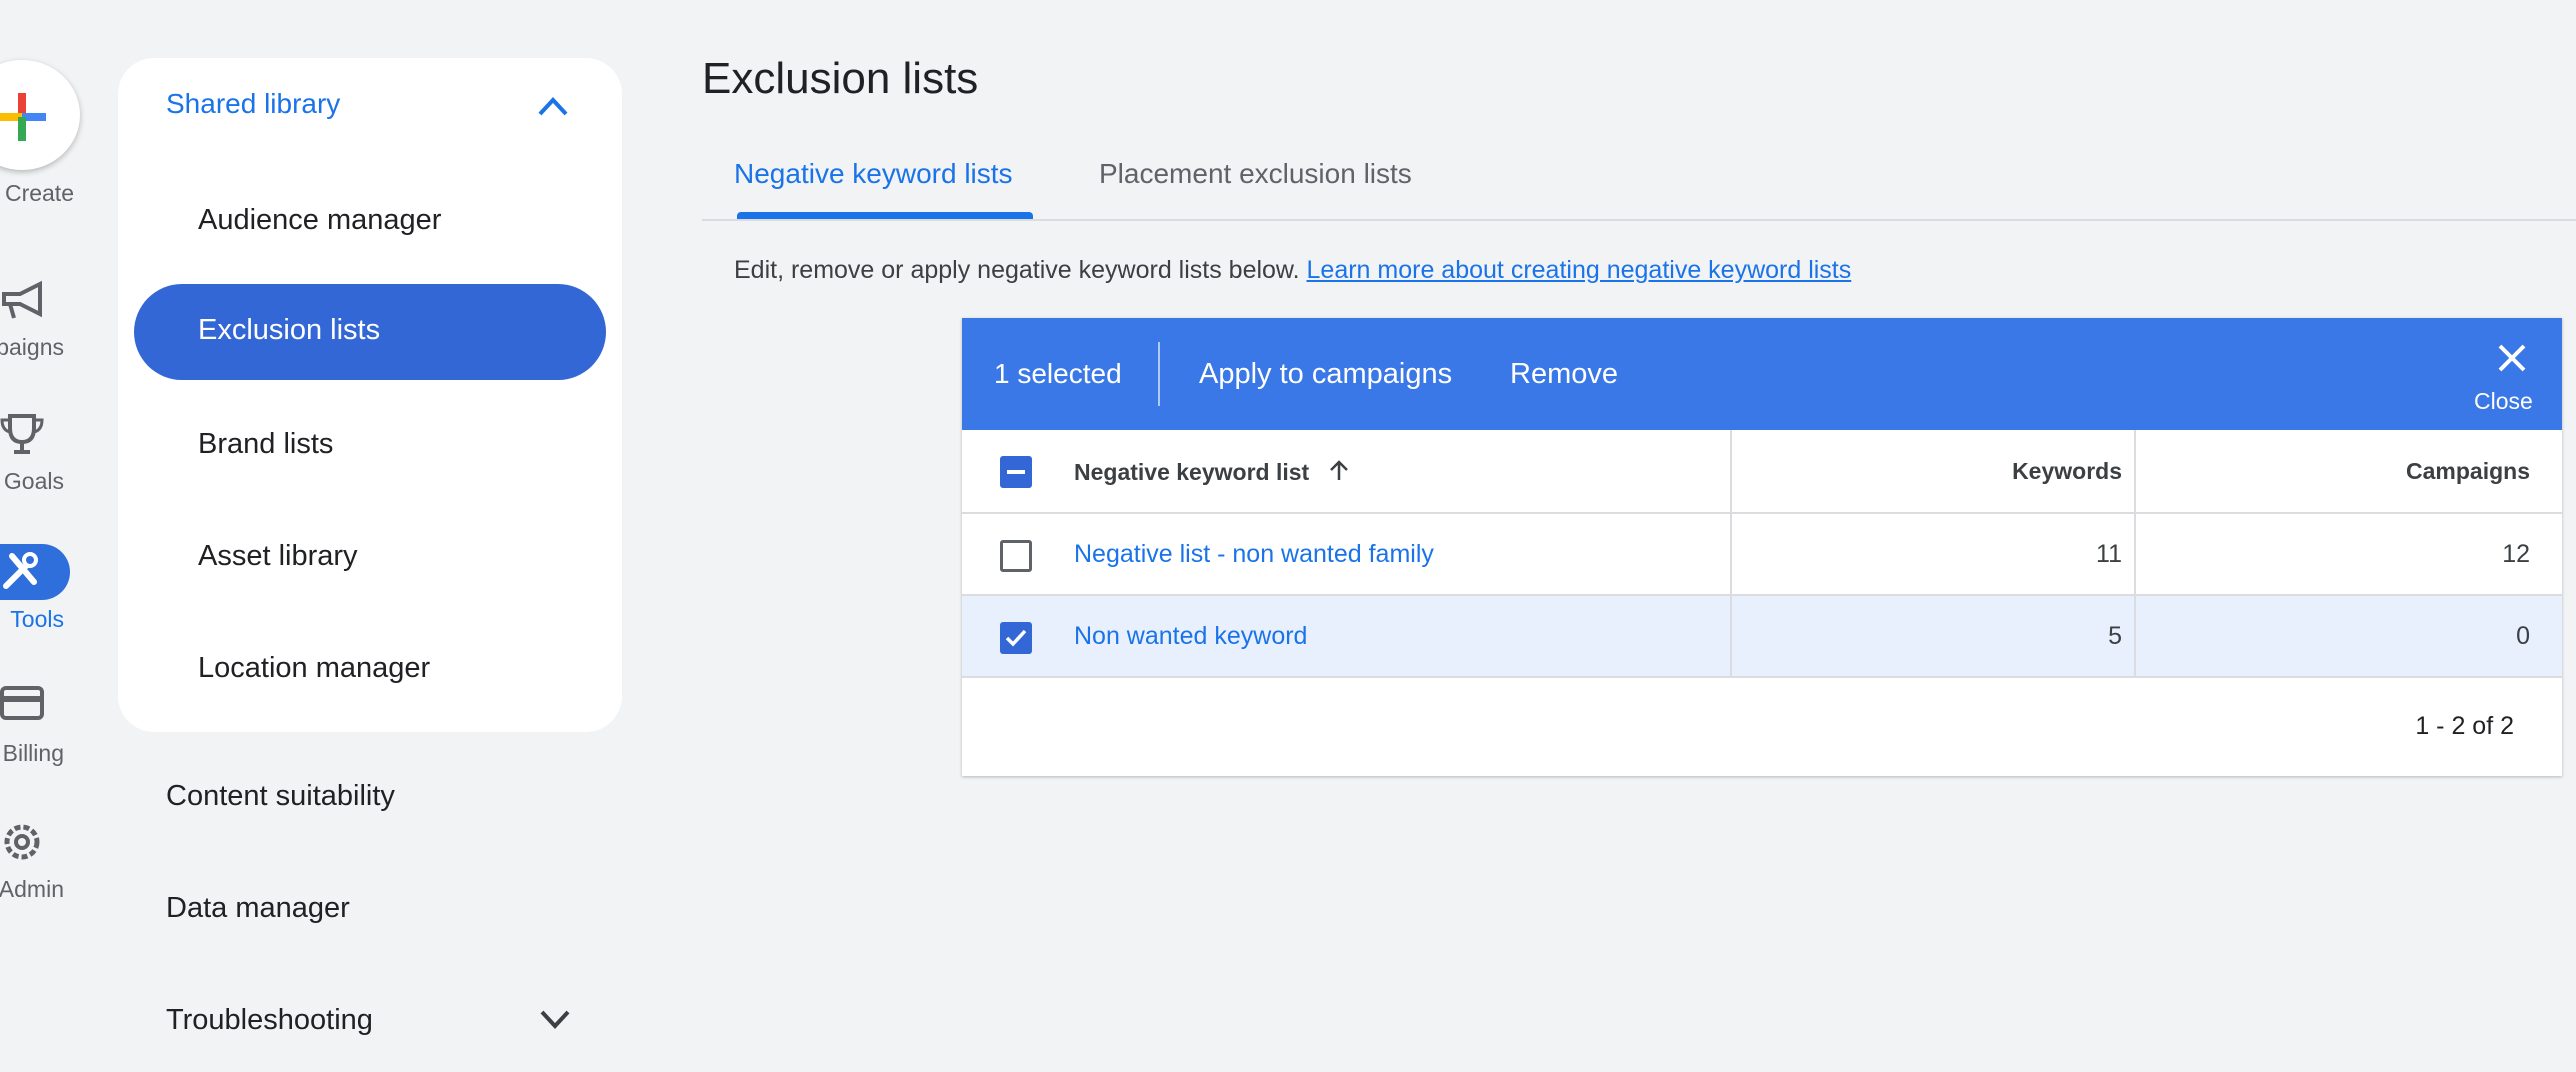  What do you see at coordinates (253, 104) in the screenshot?
I see `shared-library-header: Shared library` at bounding box center [253, 104].